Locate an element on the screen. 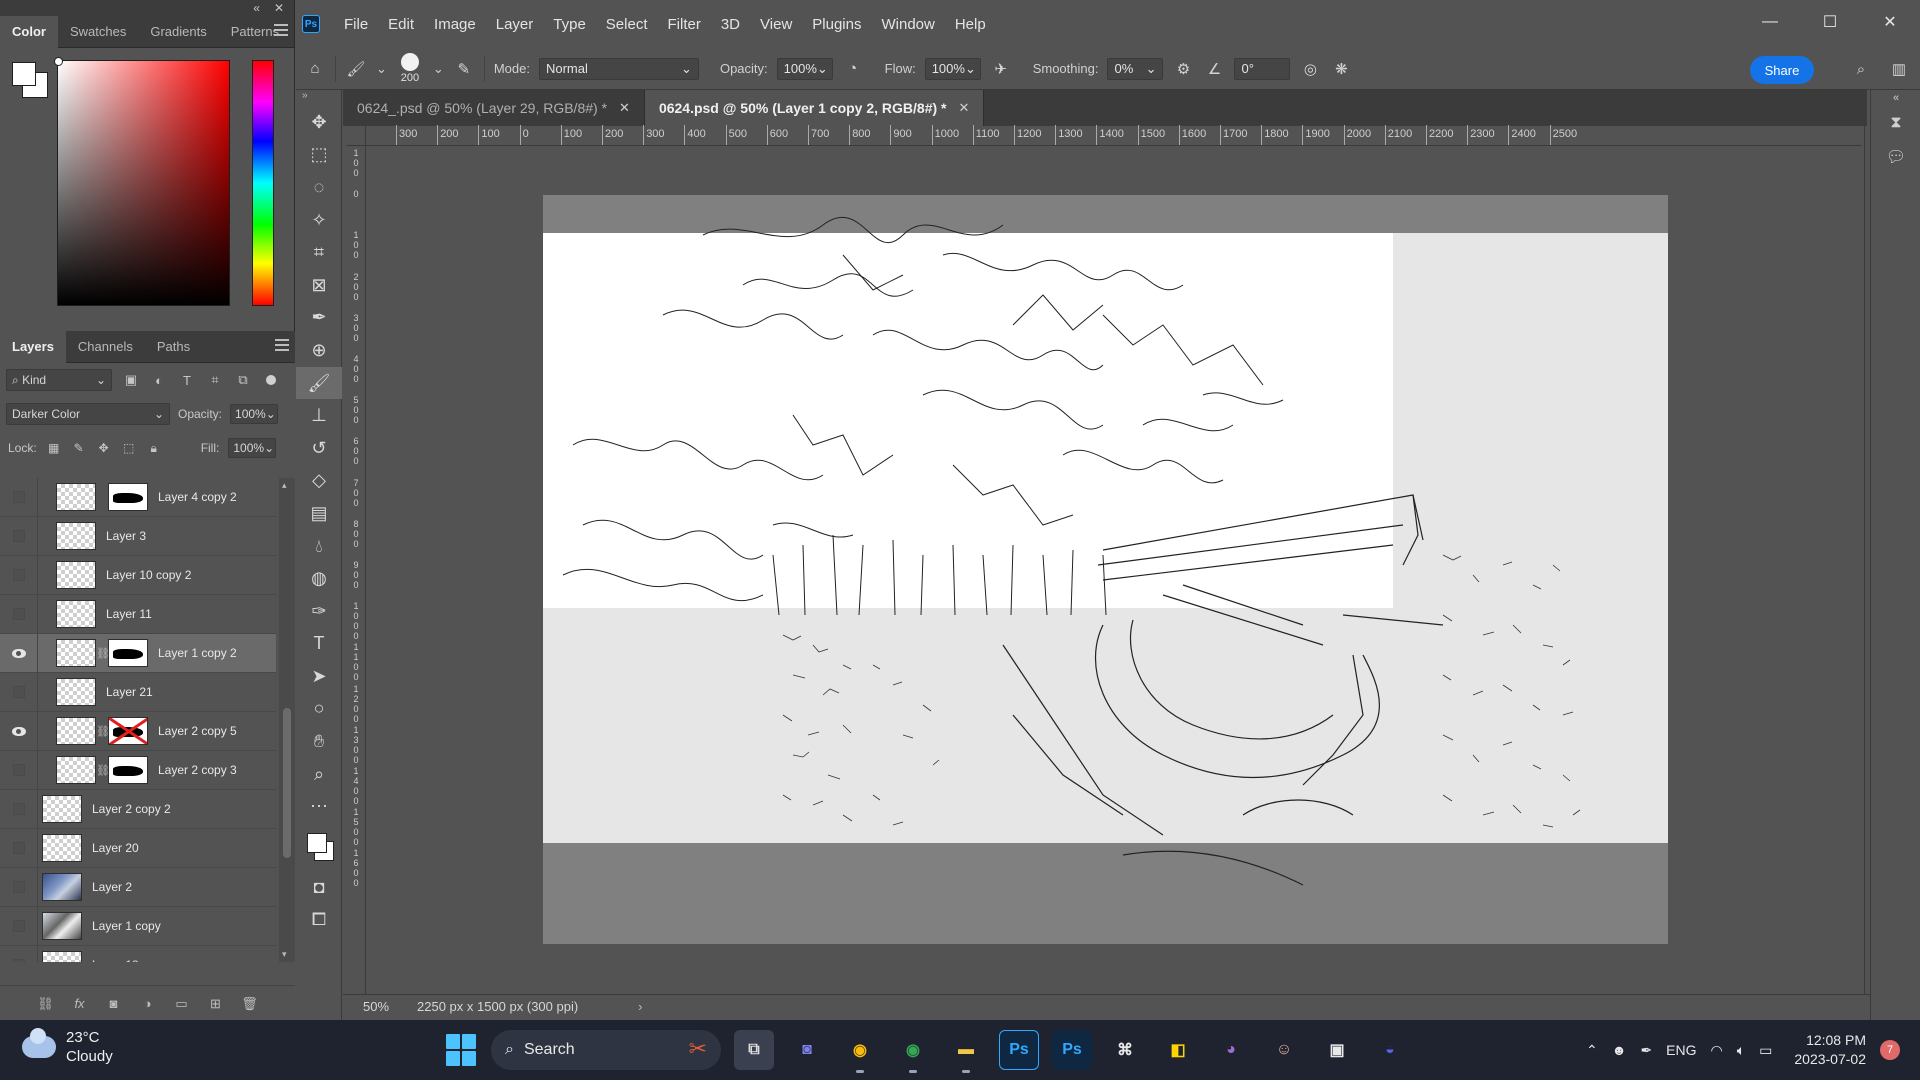 This screenshot has width=1920, height=1080. ruler-corner is located at coordinates (356, 136).